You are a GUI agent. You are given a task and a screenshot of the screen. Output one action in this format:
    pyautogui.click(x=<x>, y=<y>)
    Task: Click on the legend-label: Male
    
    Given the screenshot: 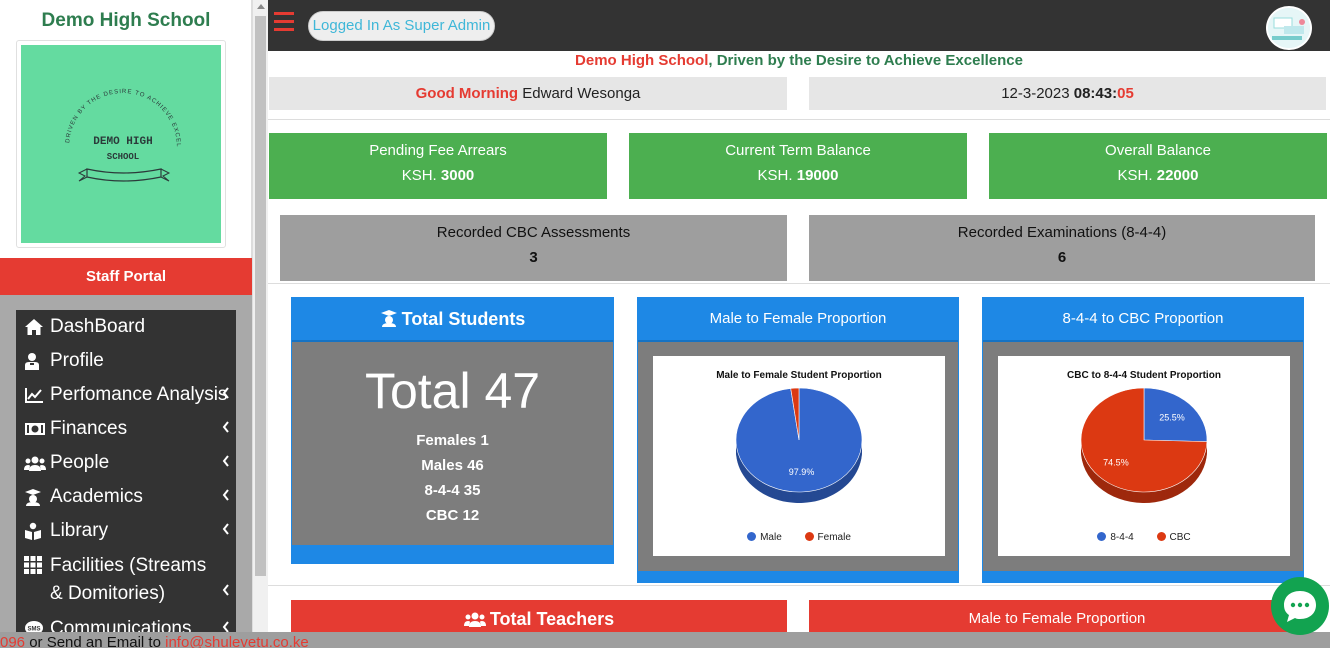 What is the action you would take?
    pyautogui.click(x=771, y=537)
    